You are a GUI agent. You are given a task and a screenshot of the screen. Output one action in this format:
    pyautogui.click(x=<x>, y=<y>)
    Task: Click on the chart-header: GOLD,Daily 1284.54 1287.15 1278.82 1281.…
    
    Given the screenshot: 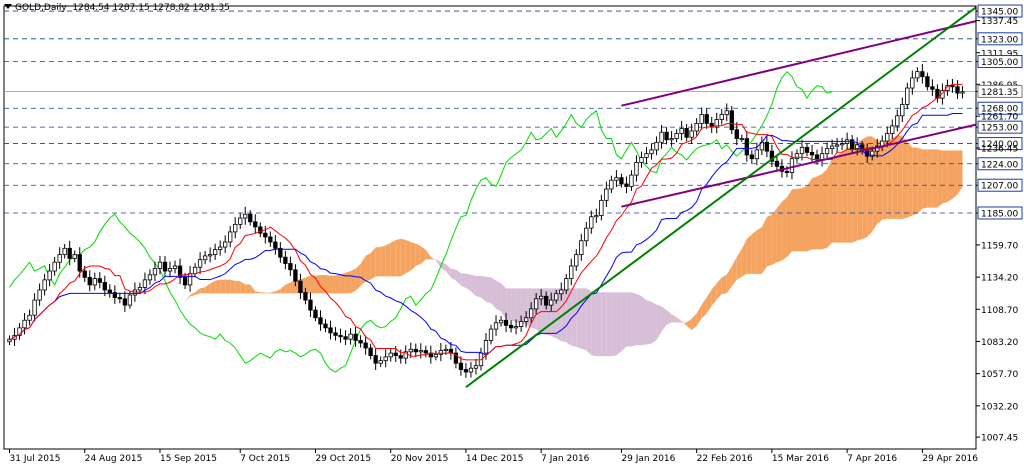 What is the action you would take?
    pyautogui.click(x=117, y=8)
    